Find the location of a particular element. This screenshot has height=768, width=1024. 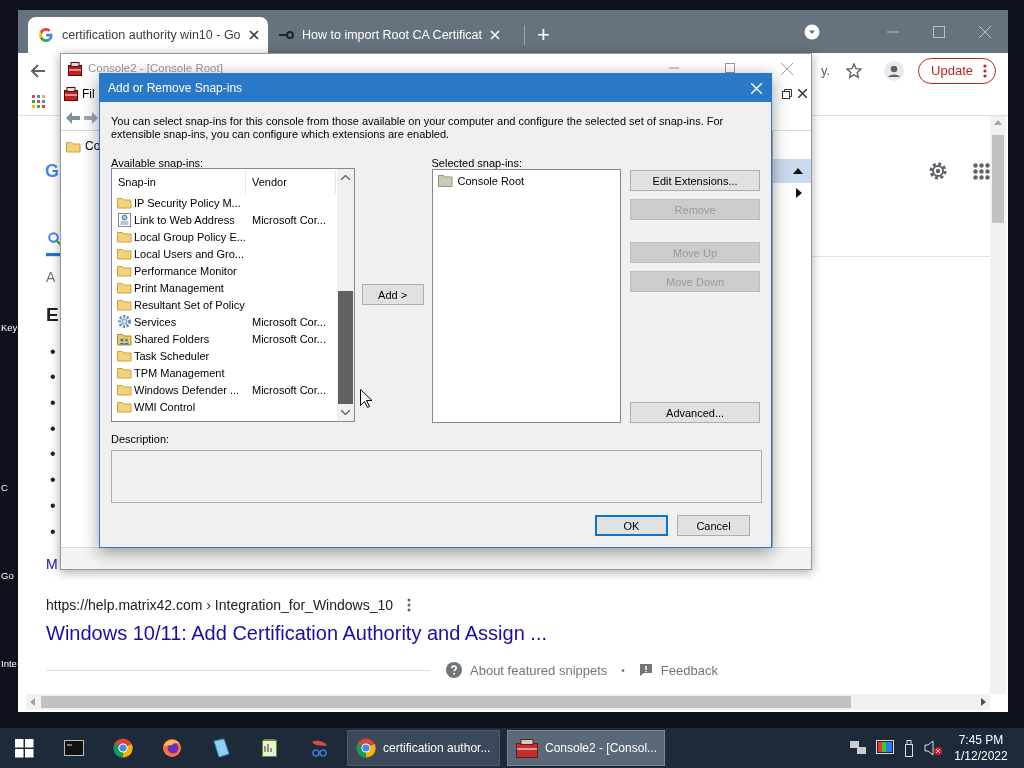

desktop-icon-label: C is located at coordinates (4, 487).